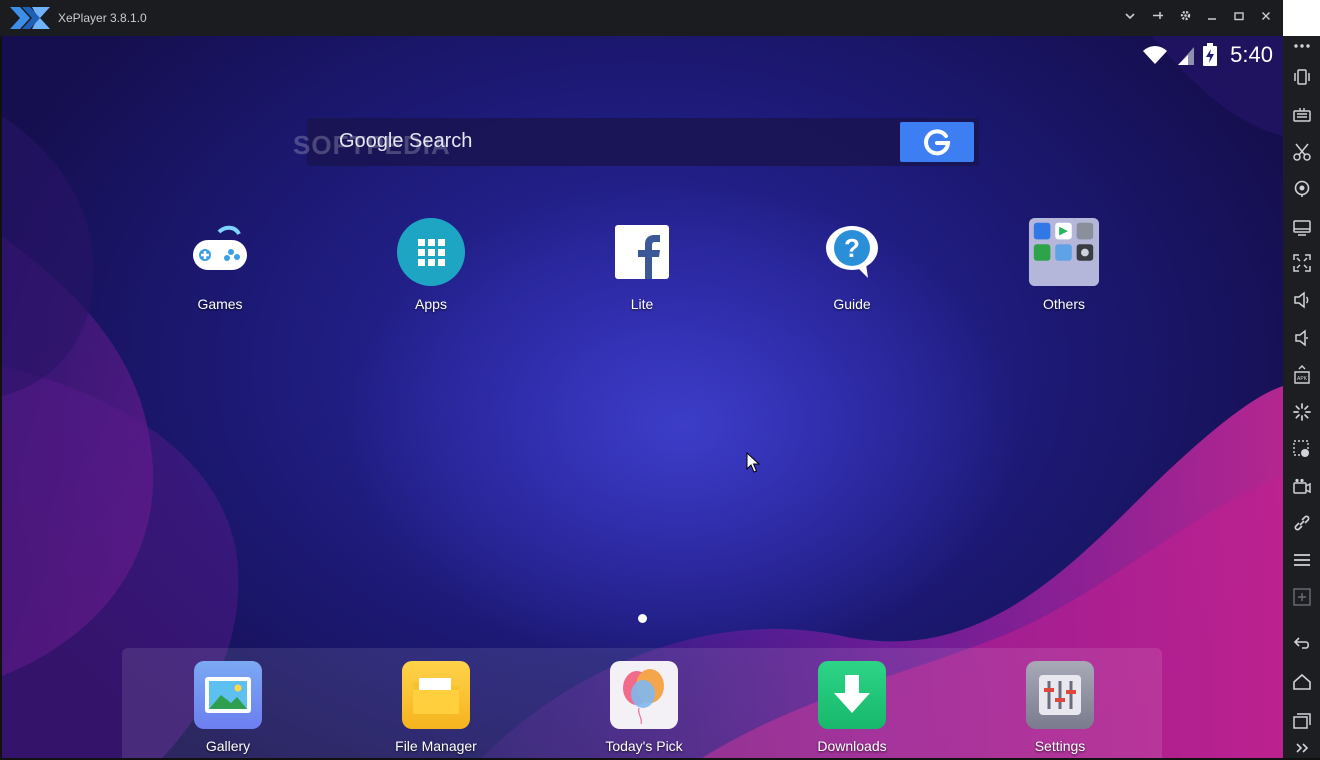  I want to click on dock-app-downloads: Downloads, so click(852, 707).